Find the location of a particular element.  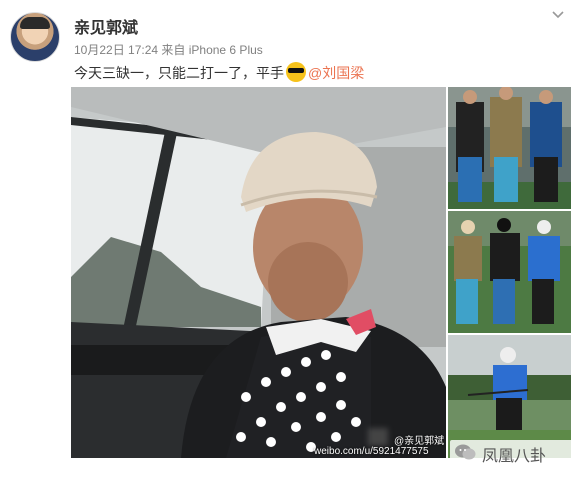

mention-link: @刘国梁 is located at coordinates (336, 73).